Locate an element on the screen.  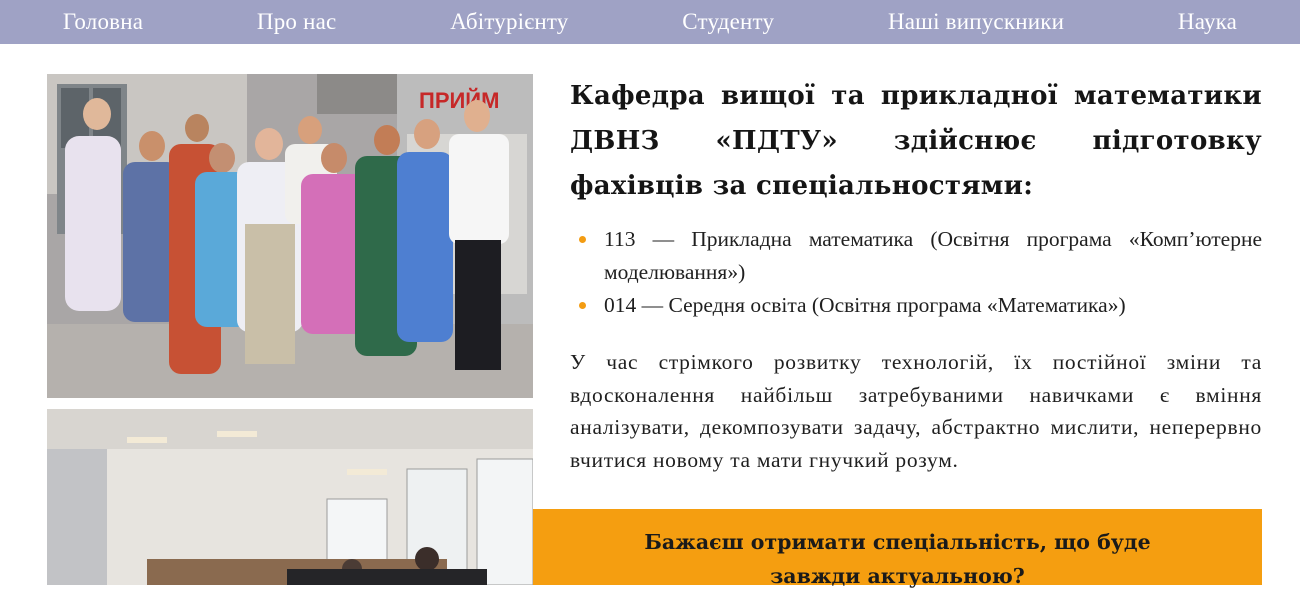
nav-item-home: Головна is located at coordinates (103, 22).